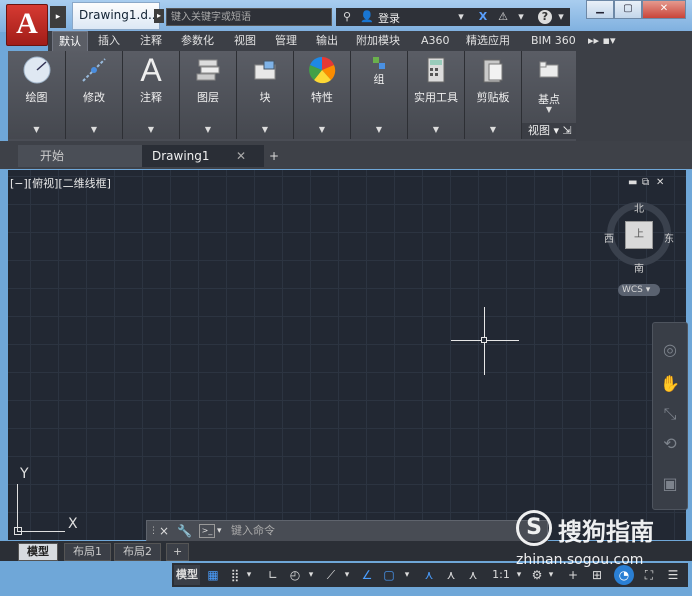  I want to click on tab-featured-apps: 精选应用, so click(488, 41).